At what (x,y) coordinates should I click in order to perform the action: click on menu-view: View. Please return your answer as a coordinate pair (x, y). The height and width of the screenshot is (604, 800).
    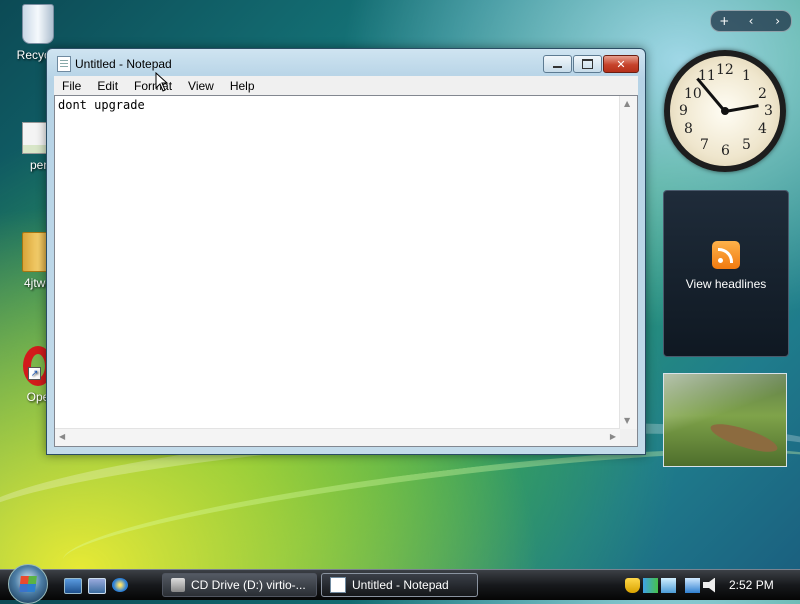
    Looking at the image, I should click on (201, 86).